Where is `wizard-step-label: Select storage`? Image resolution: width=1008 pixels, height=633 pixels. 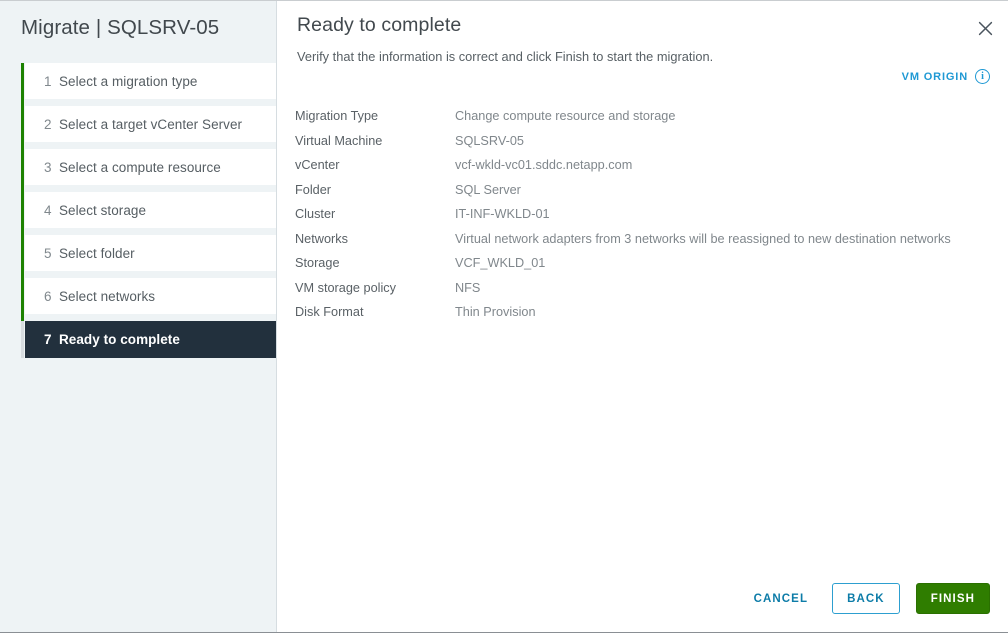
wizard-step-label: Select storage is located at coordinates (102, 210).